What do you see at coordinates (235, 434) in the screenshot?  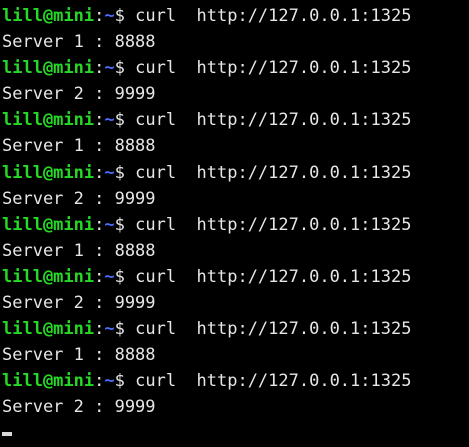 I see `terminal-input-line` at bounding box center [235, 434].